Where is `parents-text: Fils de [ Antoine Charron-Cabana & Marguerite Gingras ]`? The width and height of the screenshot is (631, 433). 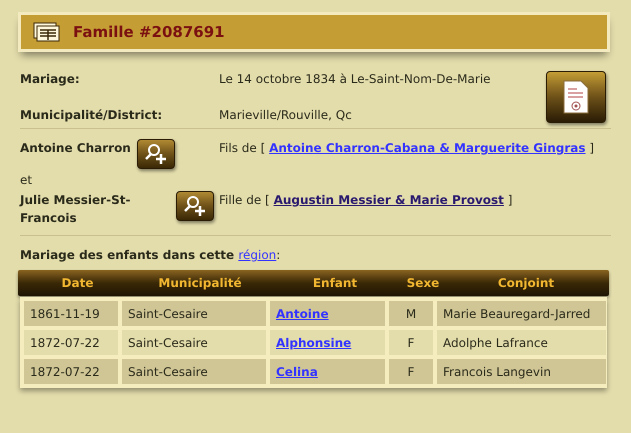
parents-text: Fils de [ Antoine Charron-Cabana & Marguerite Gingras ] is located at coordinates (407, 148).